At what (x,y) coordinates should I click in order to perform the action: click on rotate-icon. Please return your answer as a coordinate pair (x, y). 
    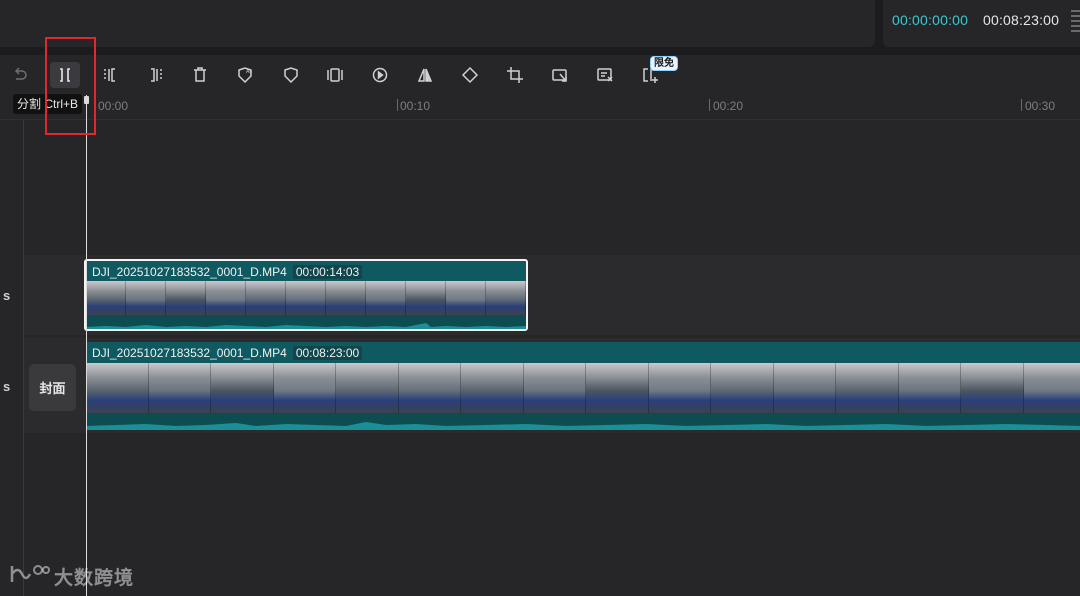
    Looking at the image, I should click on (470, 75).